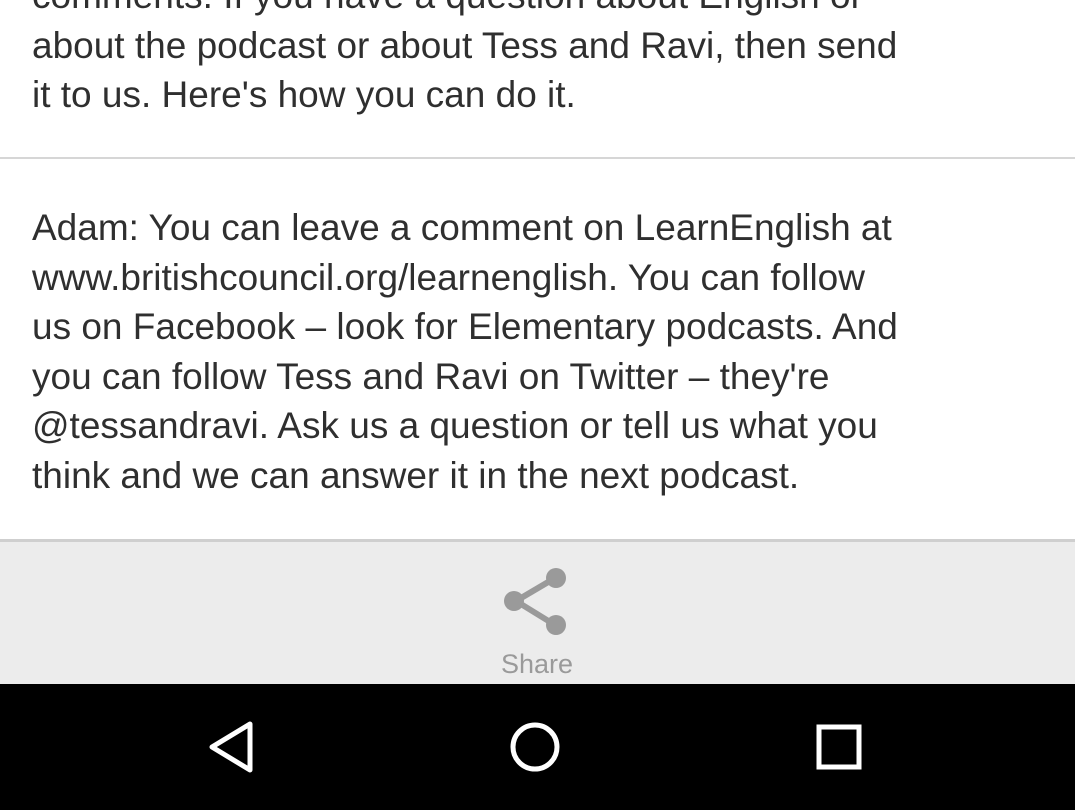 The width and height of the screenshot is (1075, 810). I want to click on recents-button, so click(839, 747).